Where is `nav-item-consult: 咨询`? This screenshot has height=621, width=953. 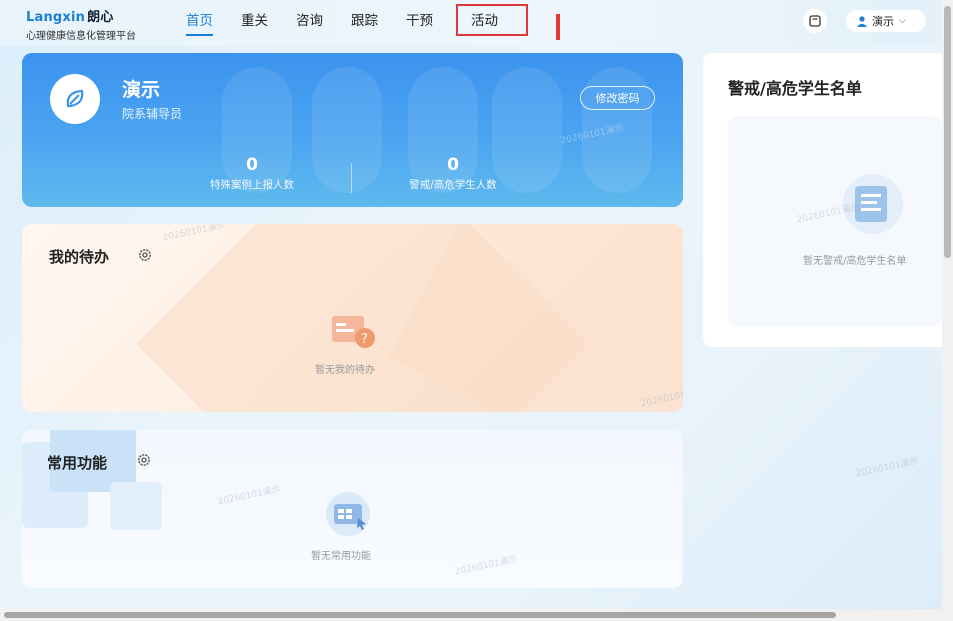 nav-item-consult: 咨询 is located at coordinates (309, 23).